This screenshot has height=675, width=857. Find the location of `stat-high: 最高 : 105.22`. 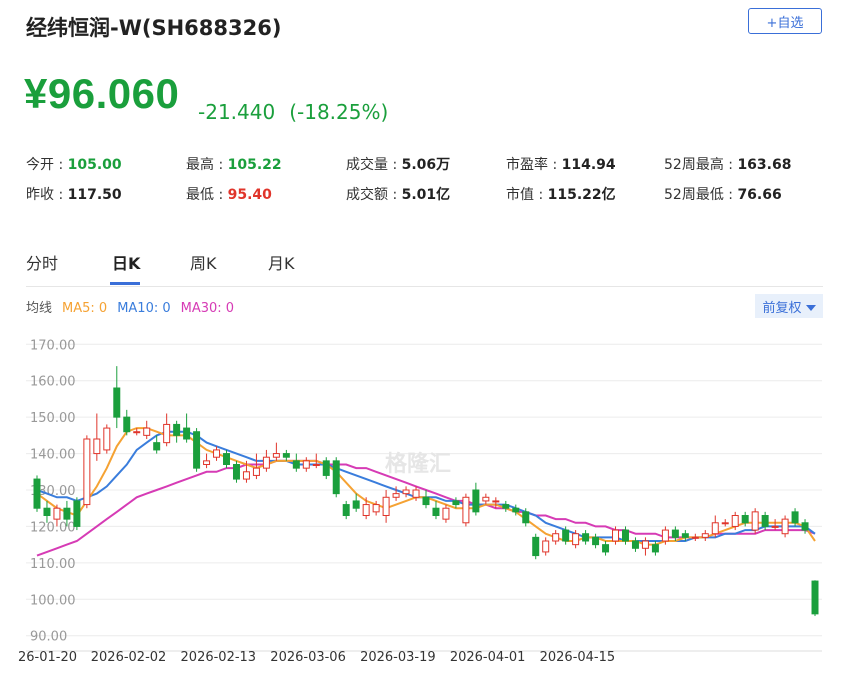

stat-high: 最高 : 105.22 is located at coordinates (234, 164).